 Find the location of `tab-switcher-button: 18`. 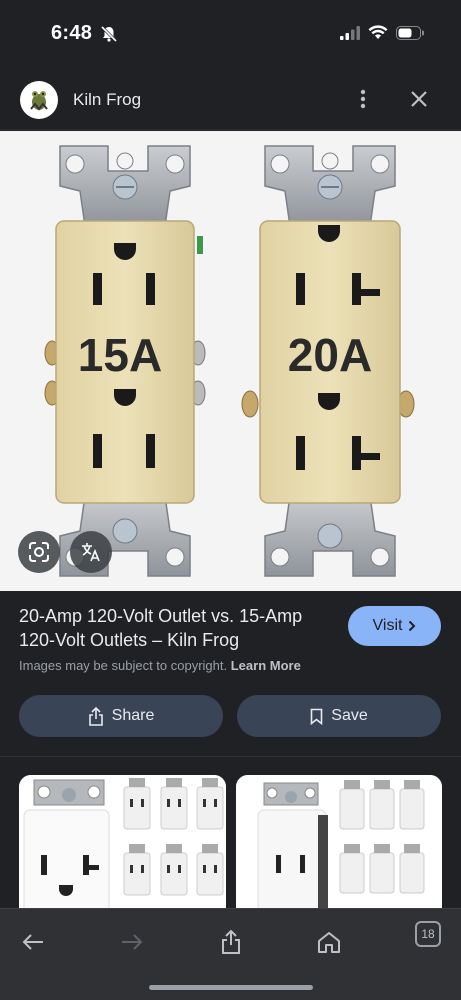

tab-switcher-button: 18 is located at coordinates (428, 934).